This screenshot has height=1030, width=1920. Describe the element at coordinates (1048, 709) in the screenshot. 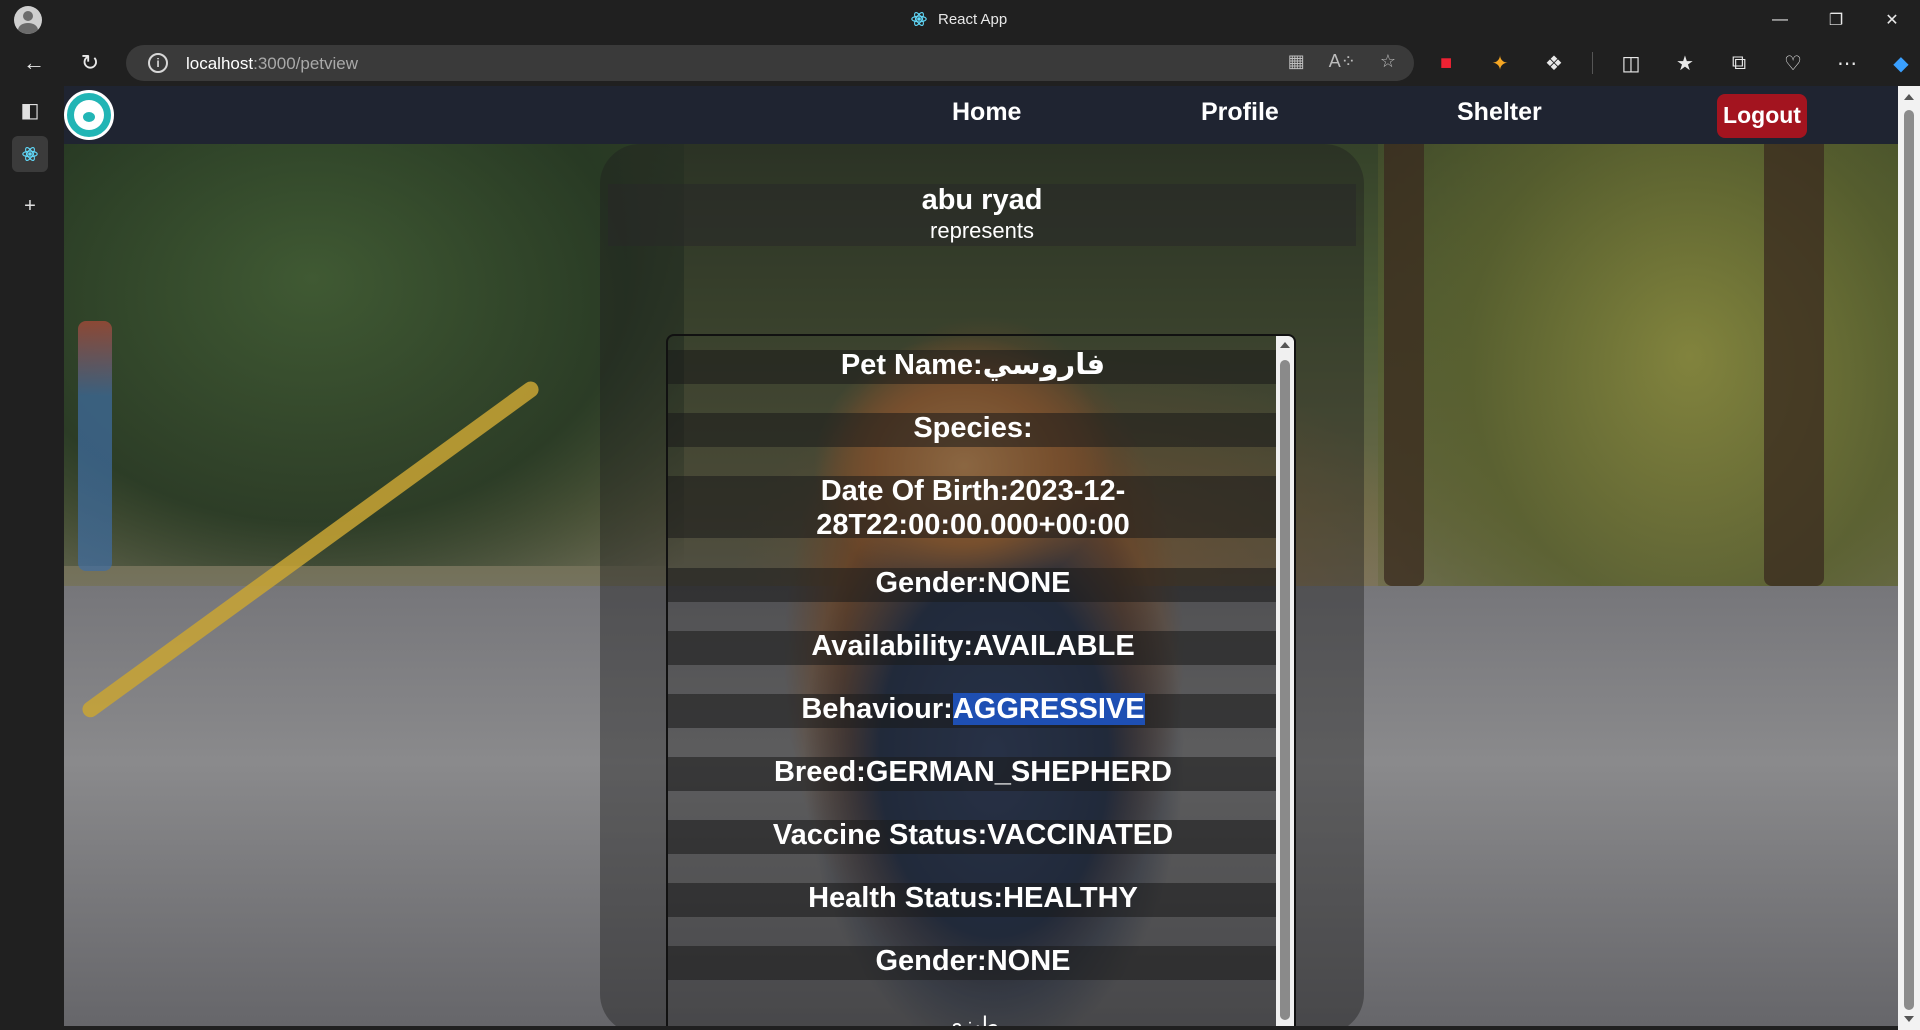

I see `row-value-selected: AGGRESSIVE` at that location.